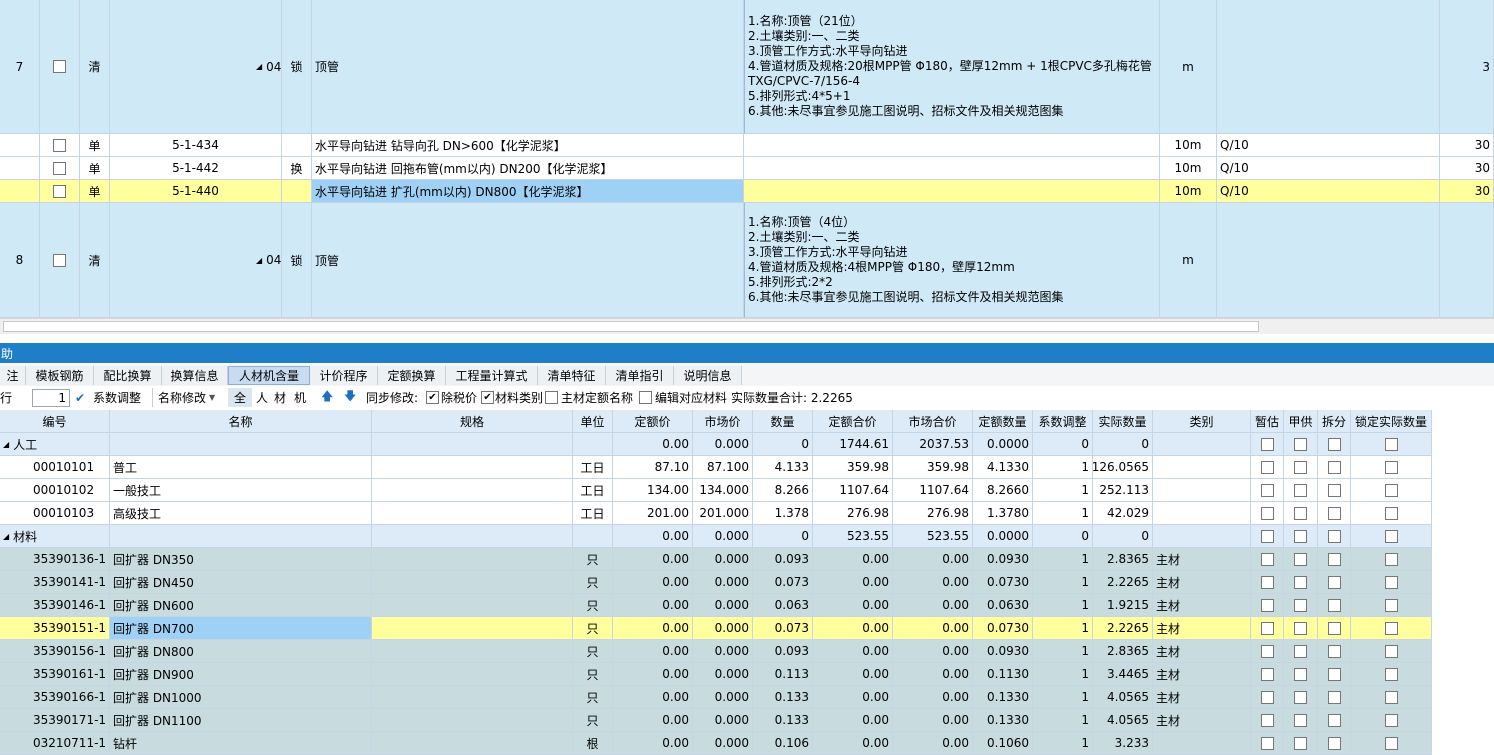  Describe the element at coordinates (412, 375) in the screenshot. I see `tab-6: 定额换算` at that location.